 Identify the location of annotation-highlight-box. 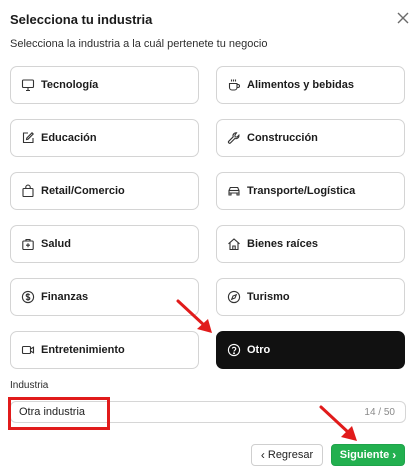
(59, 413).